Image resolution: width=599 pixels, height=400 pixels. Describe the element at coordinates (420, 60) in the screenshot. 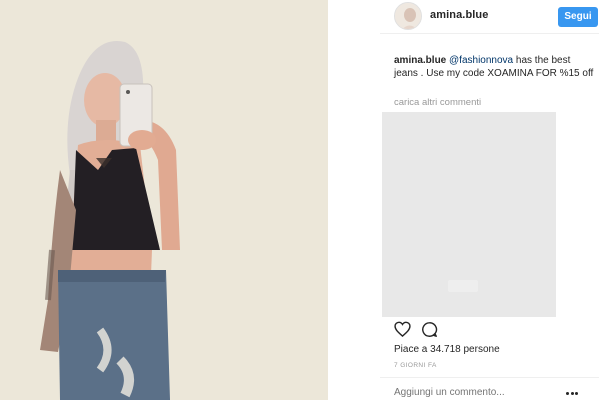

I see `caption-username: amina.blue` at that location.